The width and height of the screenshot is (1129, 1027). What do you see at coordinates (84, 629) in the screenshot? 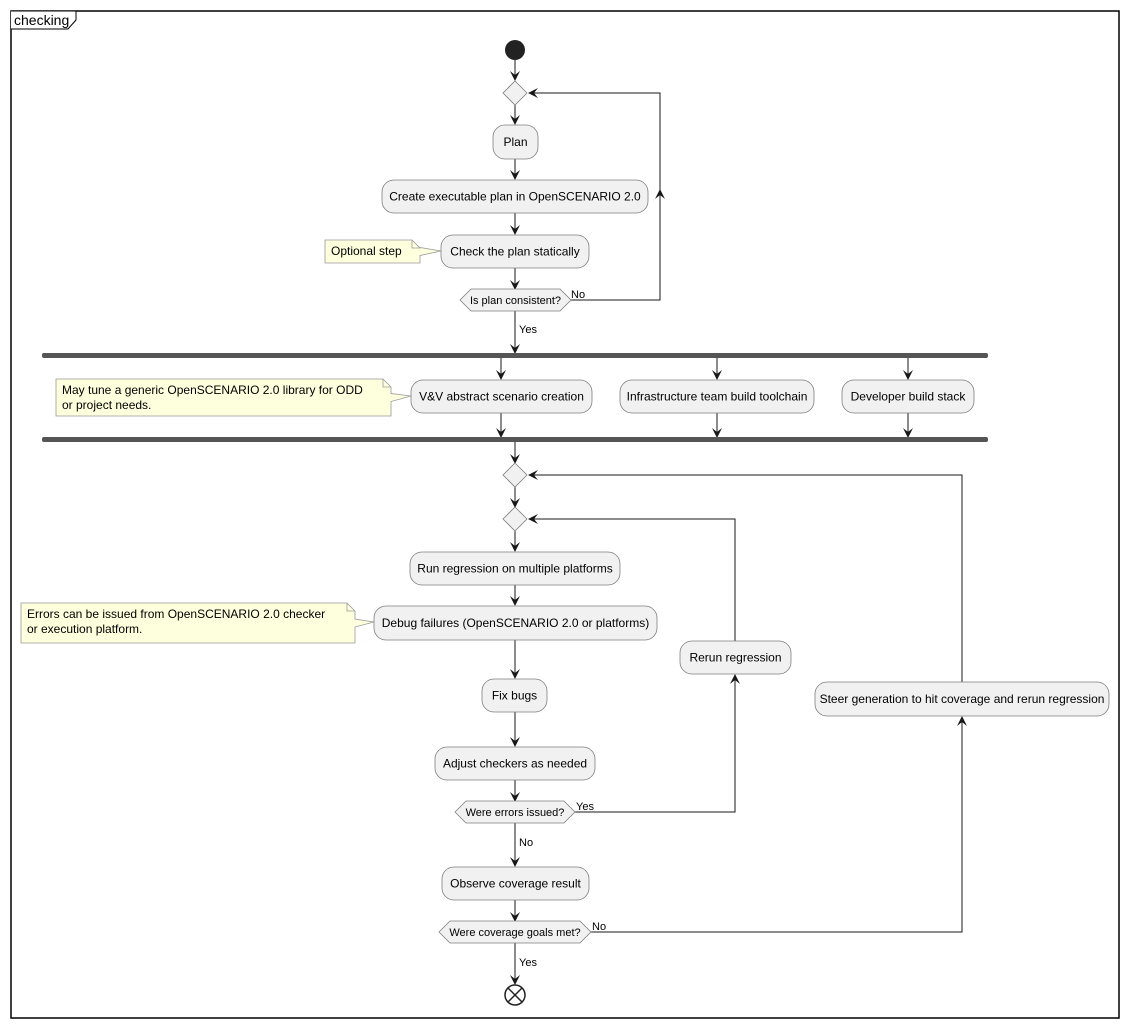
I see `note-line: or execution platform.` at bounding box center [84, 629].